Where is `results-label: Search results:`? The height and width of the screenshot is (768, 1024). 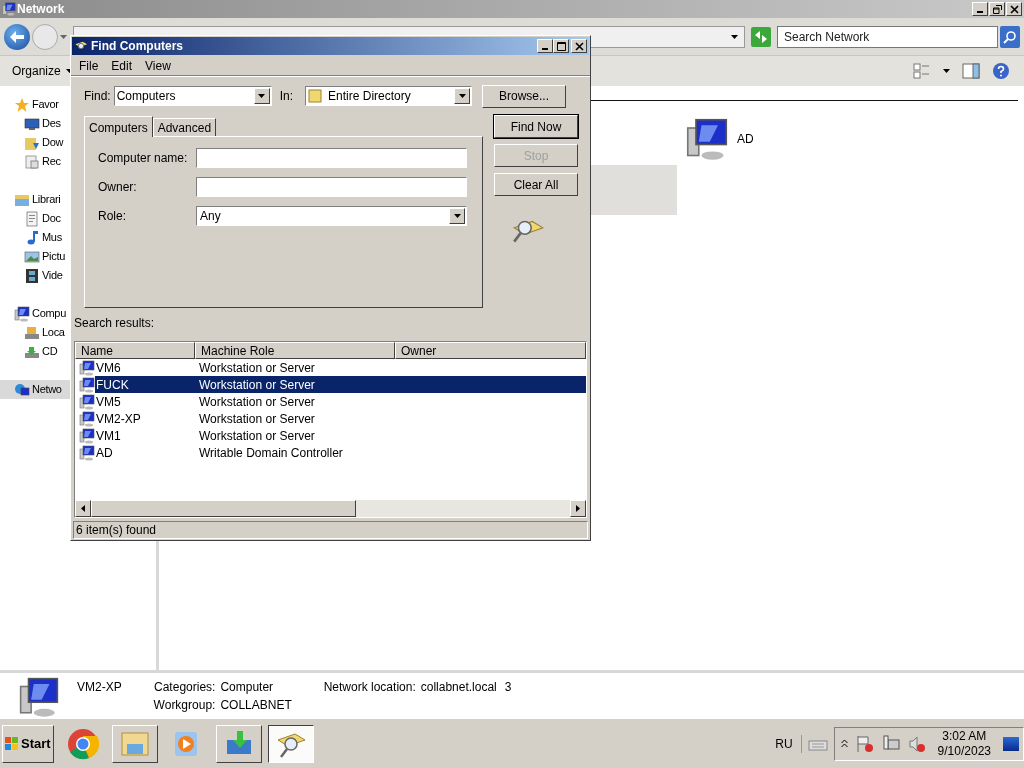 results-label: Search results: is located at coordinates (115, 323).